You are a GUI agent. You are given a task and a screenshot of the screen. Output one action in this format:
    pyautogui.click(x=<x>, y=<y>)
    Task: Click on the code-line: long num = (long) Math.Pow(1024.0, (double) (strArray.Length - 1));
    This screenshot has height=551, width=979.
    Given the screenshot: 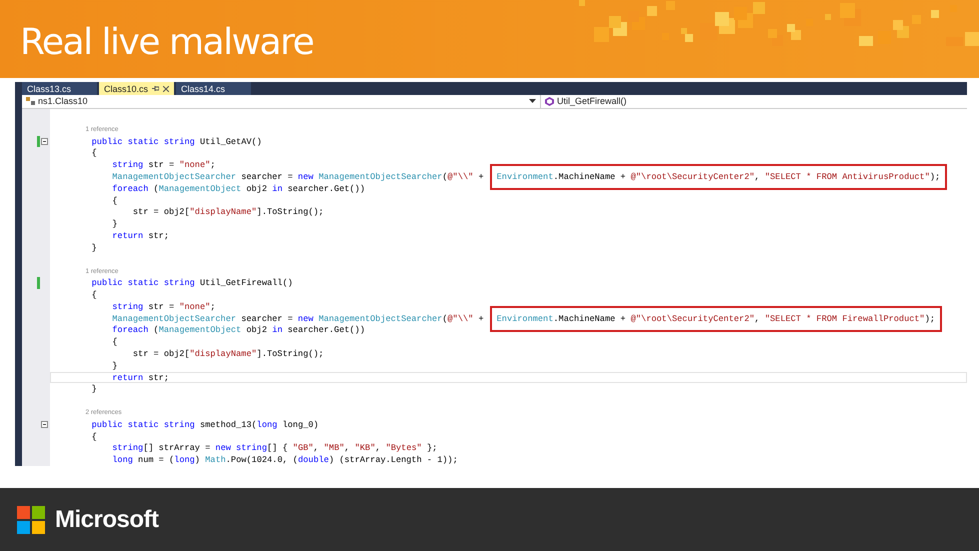 What is the action you would take?
    pyautogui.click(x=285, y=460)
    